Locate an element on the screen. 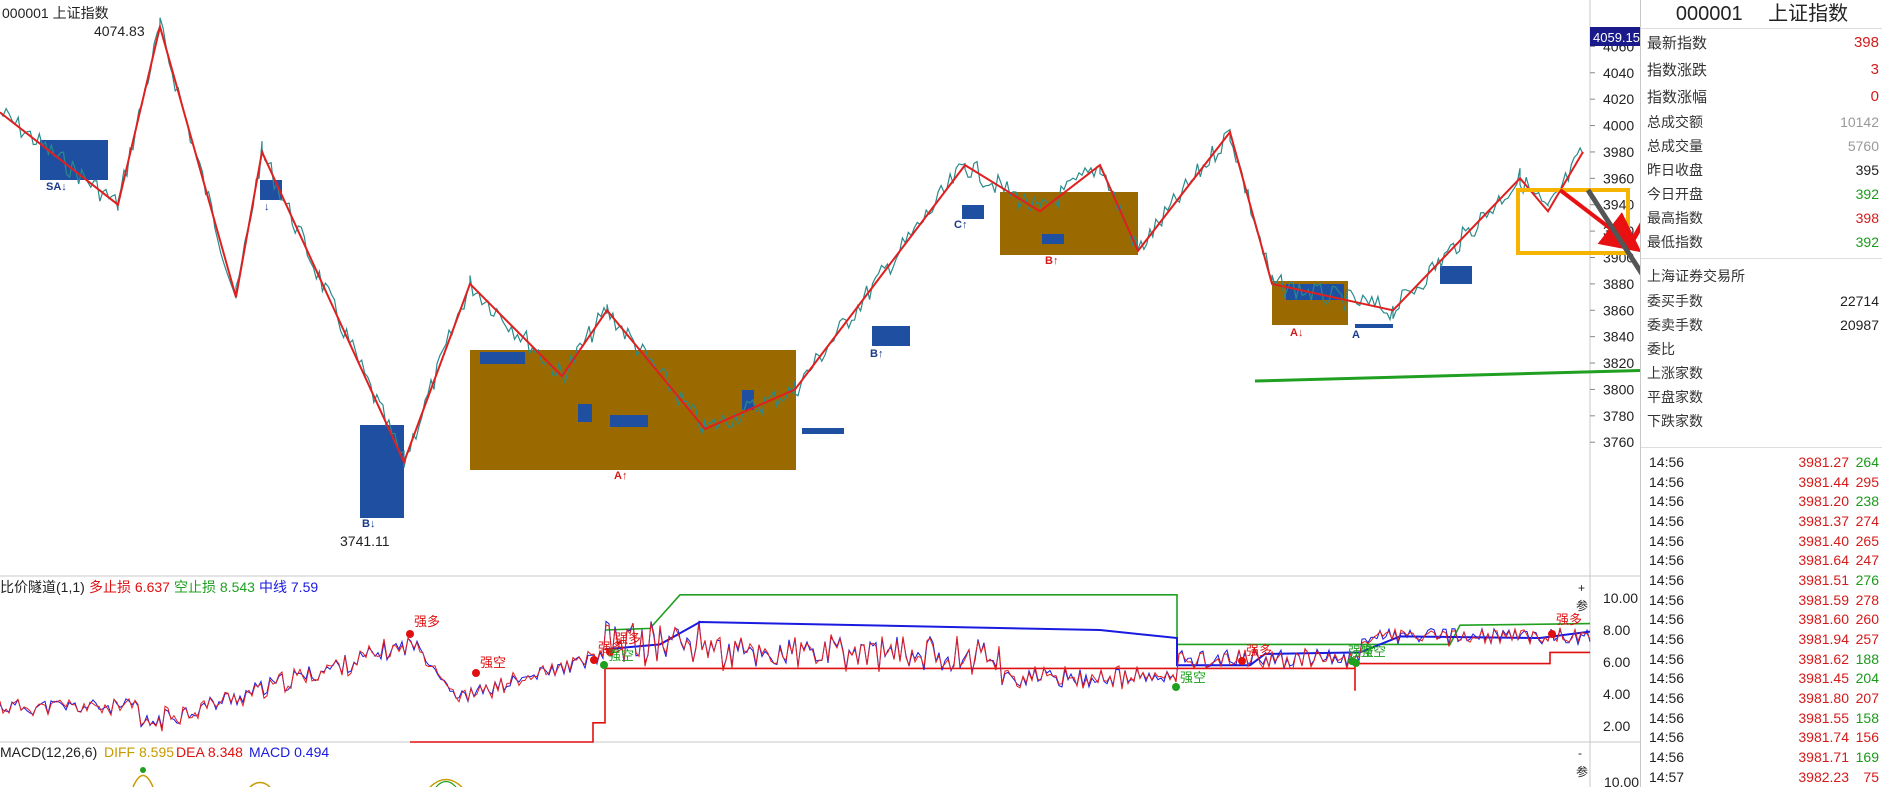  low-marker-label: 3741.11 is located at coordinates (365, 541).